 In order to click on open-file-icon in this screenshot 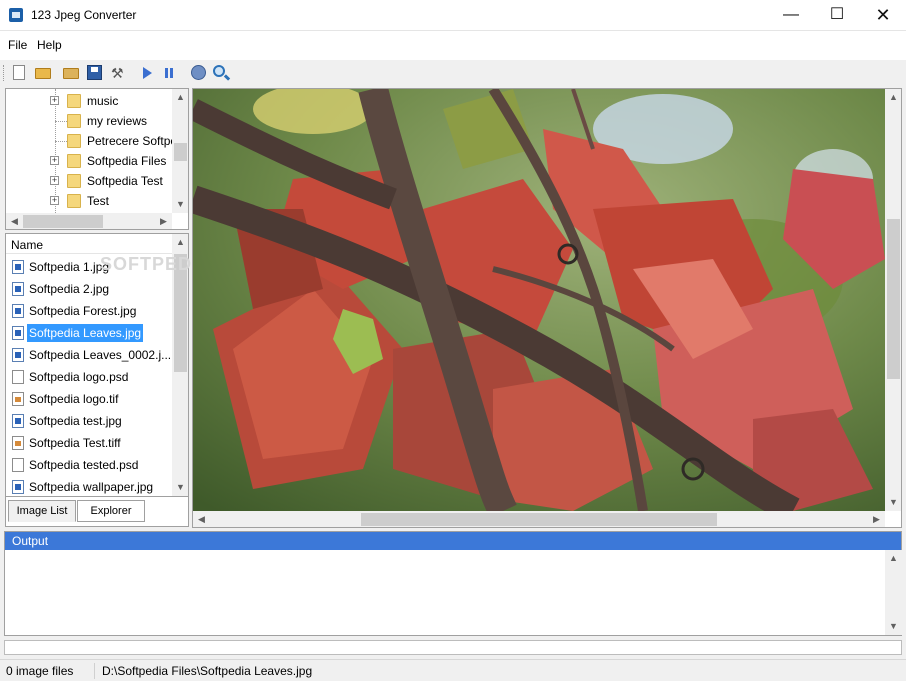, I will do `click(71, 73)`.